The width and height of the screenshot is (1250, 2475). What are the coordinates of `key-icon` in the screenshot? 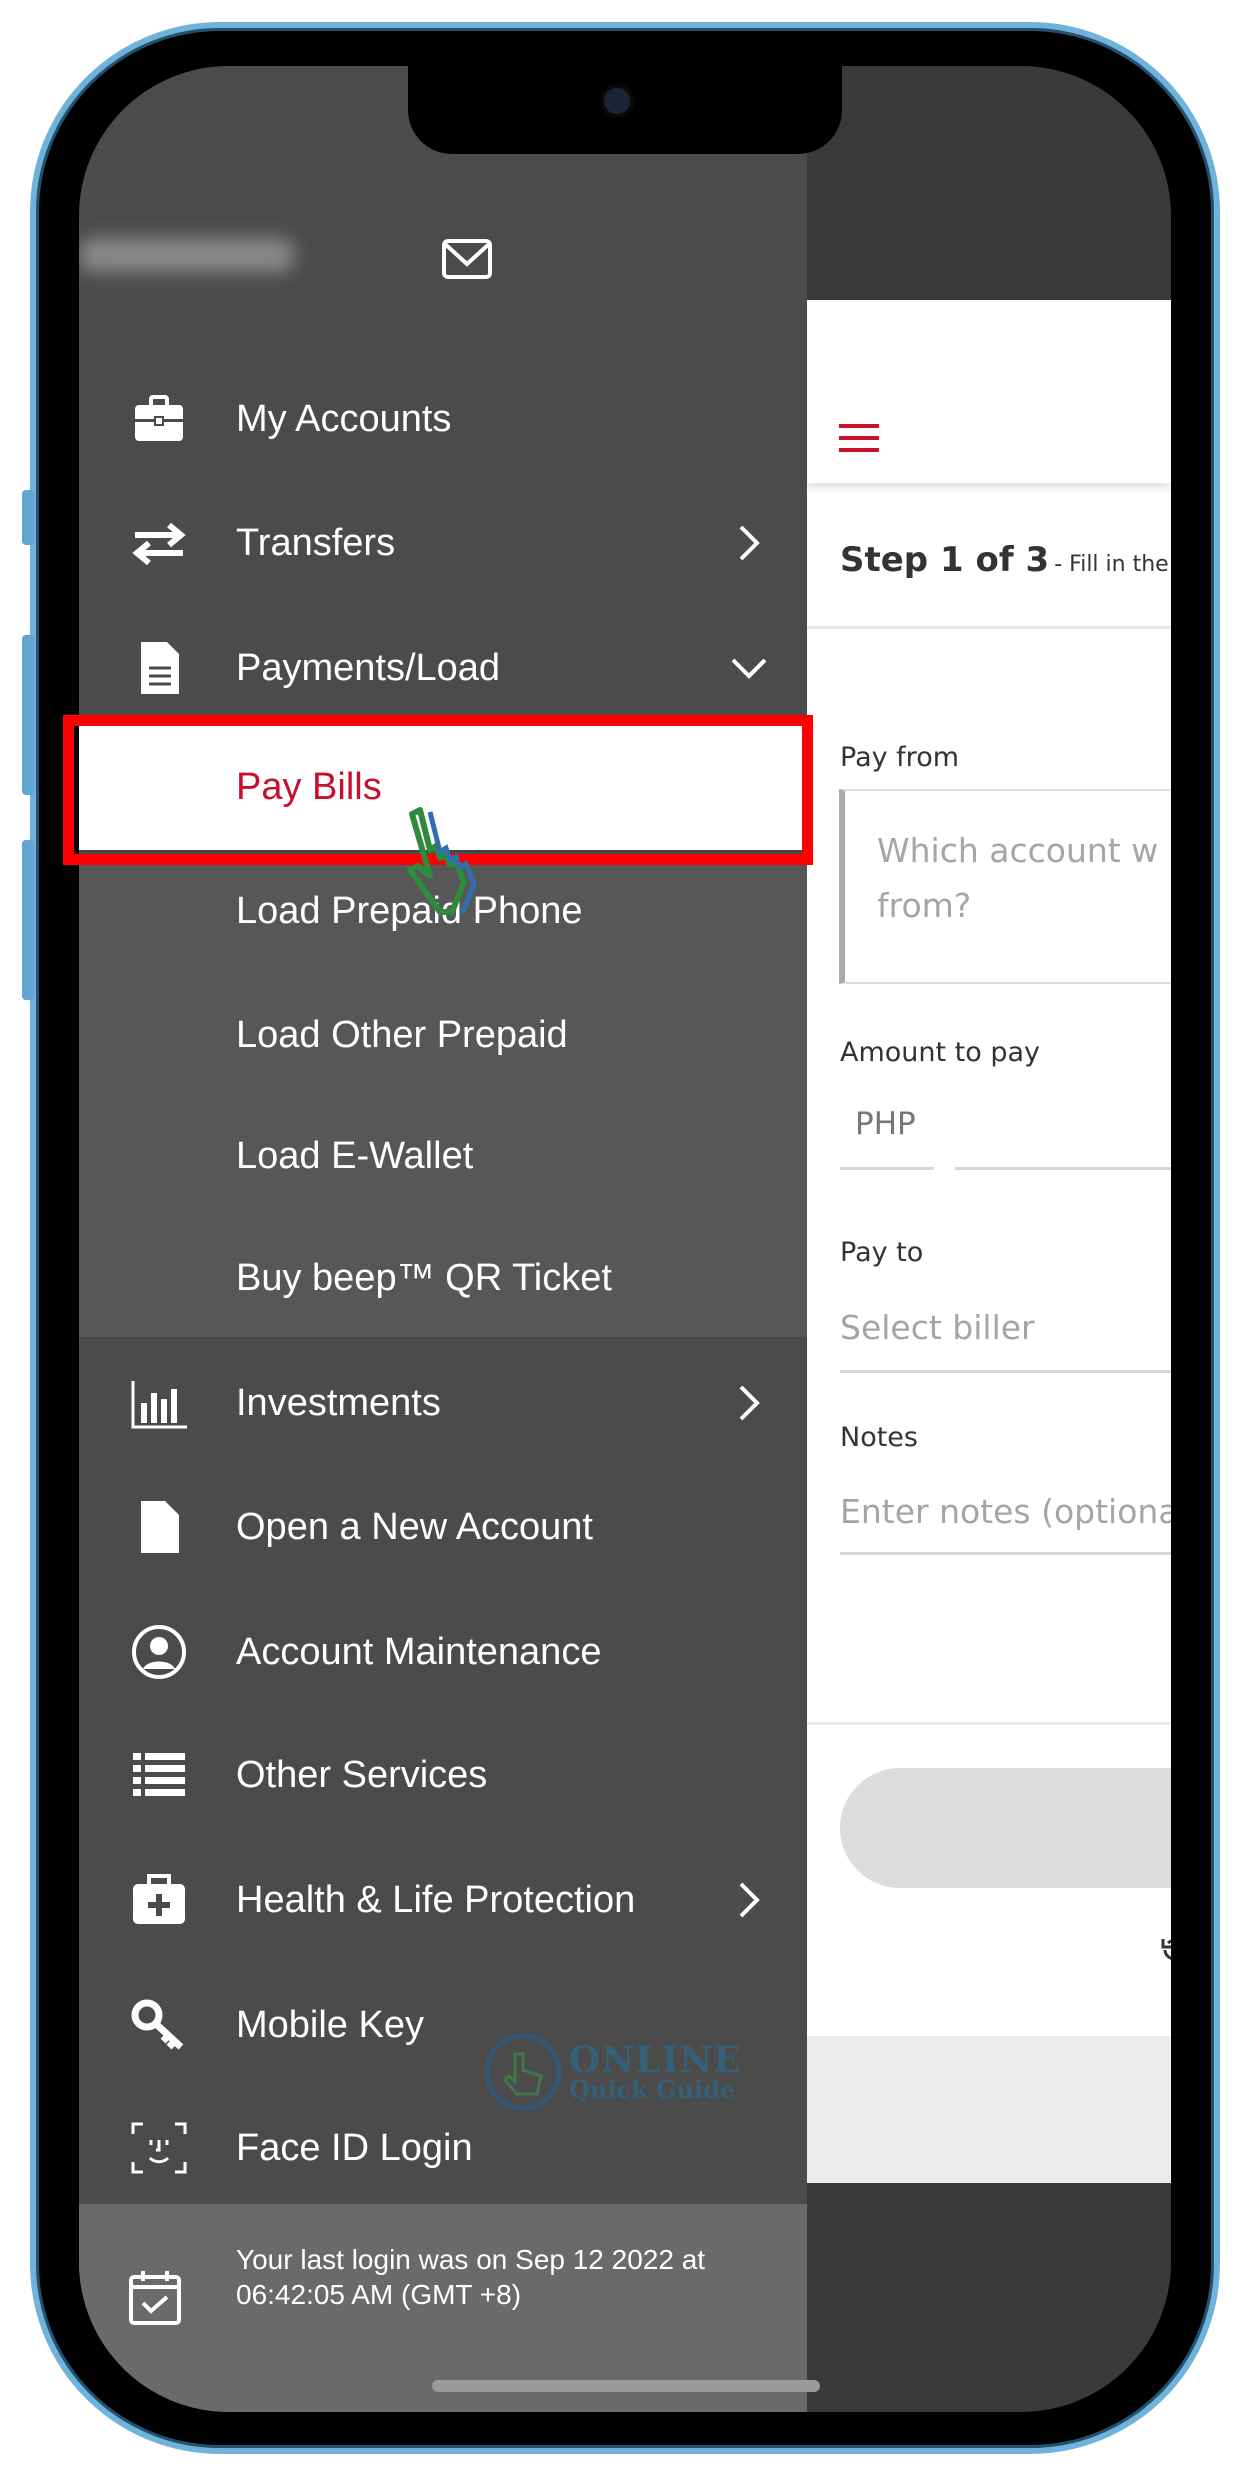 It's located at (157, 2024).